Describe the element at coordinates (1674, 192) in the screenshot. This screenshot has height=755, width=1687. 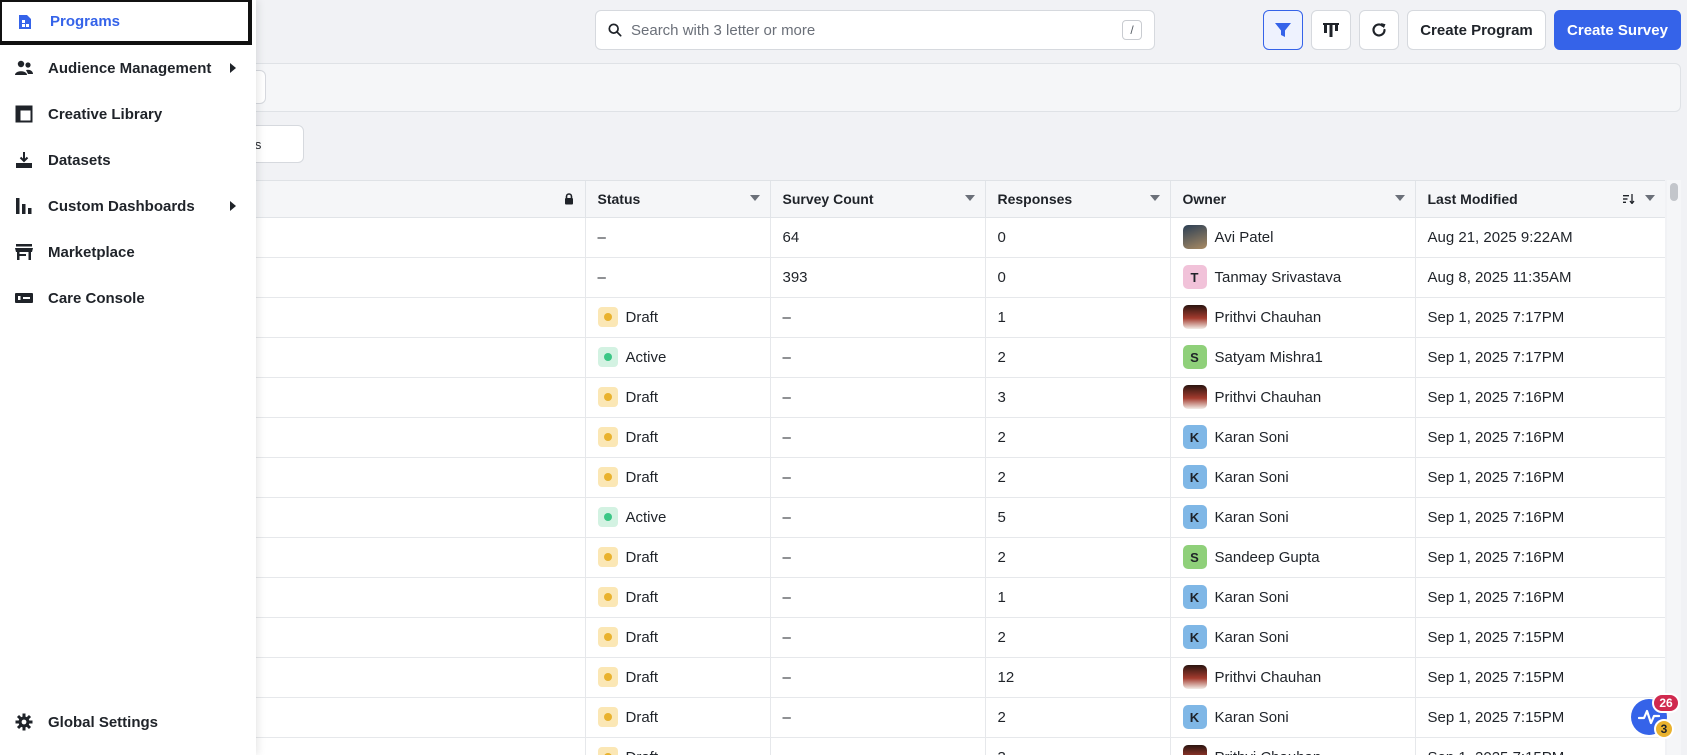
I see `table-scrollbar-thumb` at that location.